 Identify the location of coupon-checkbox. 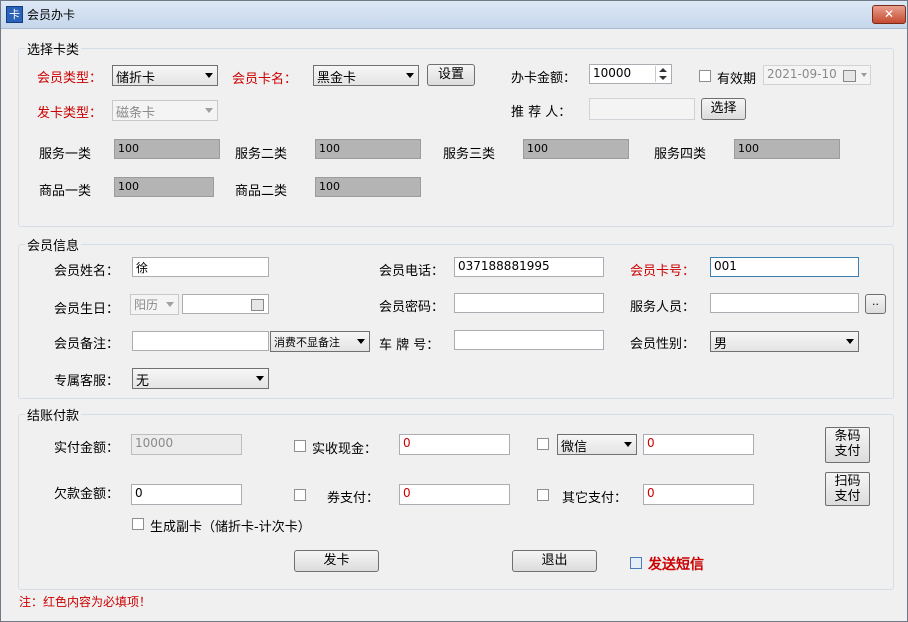
(300, 495).